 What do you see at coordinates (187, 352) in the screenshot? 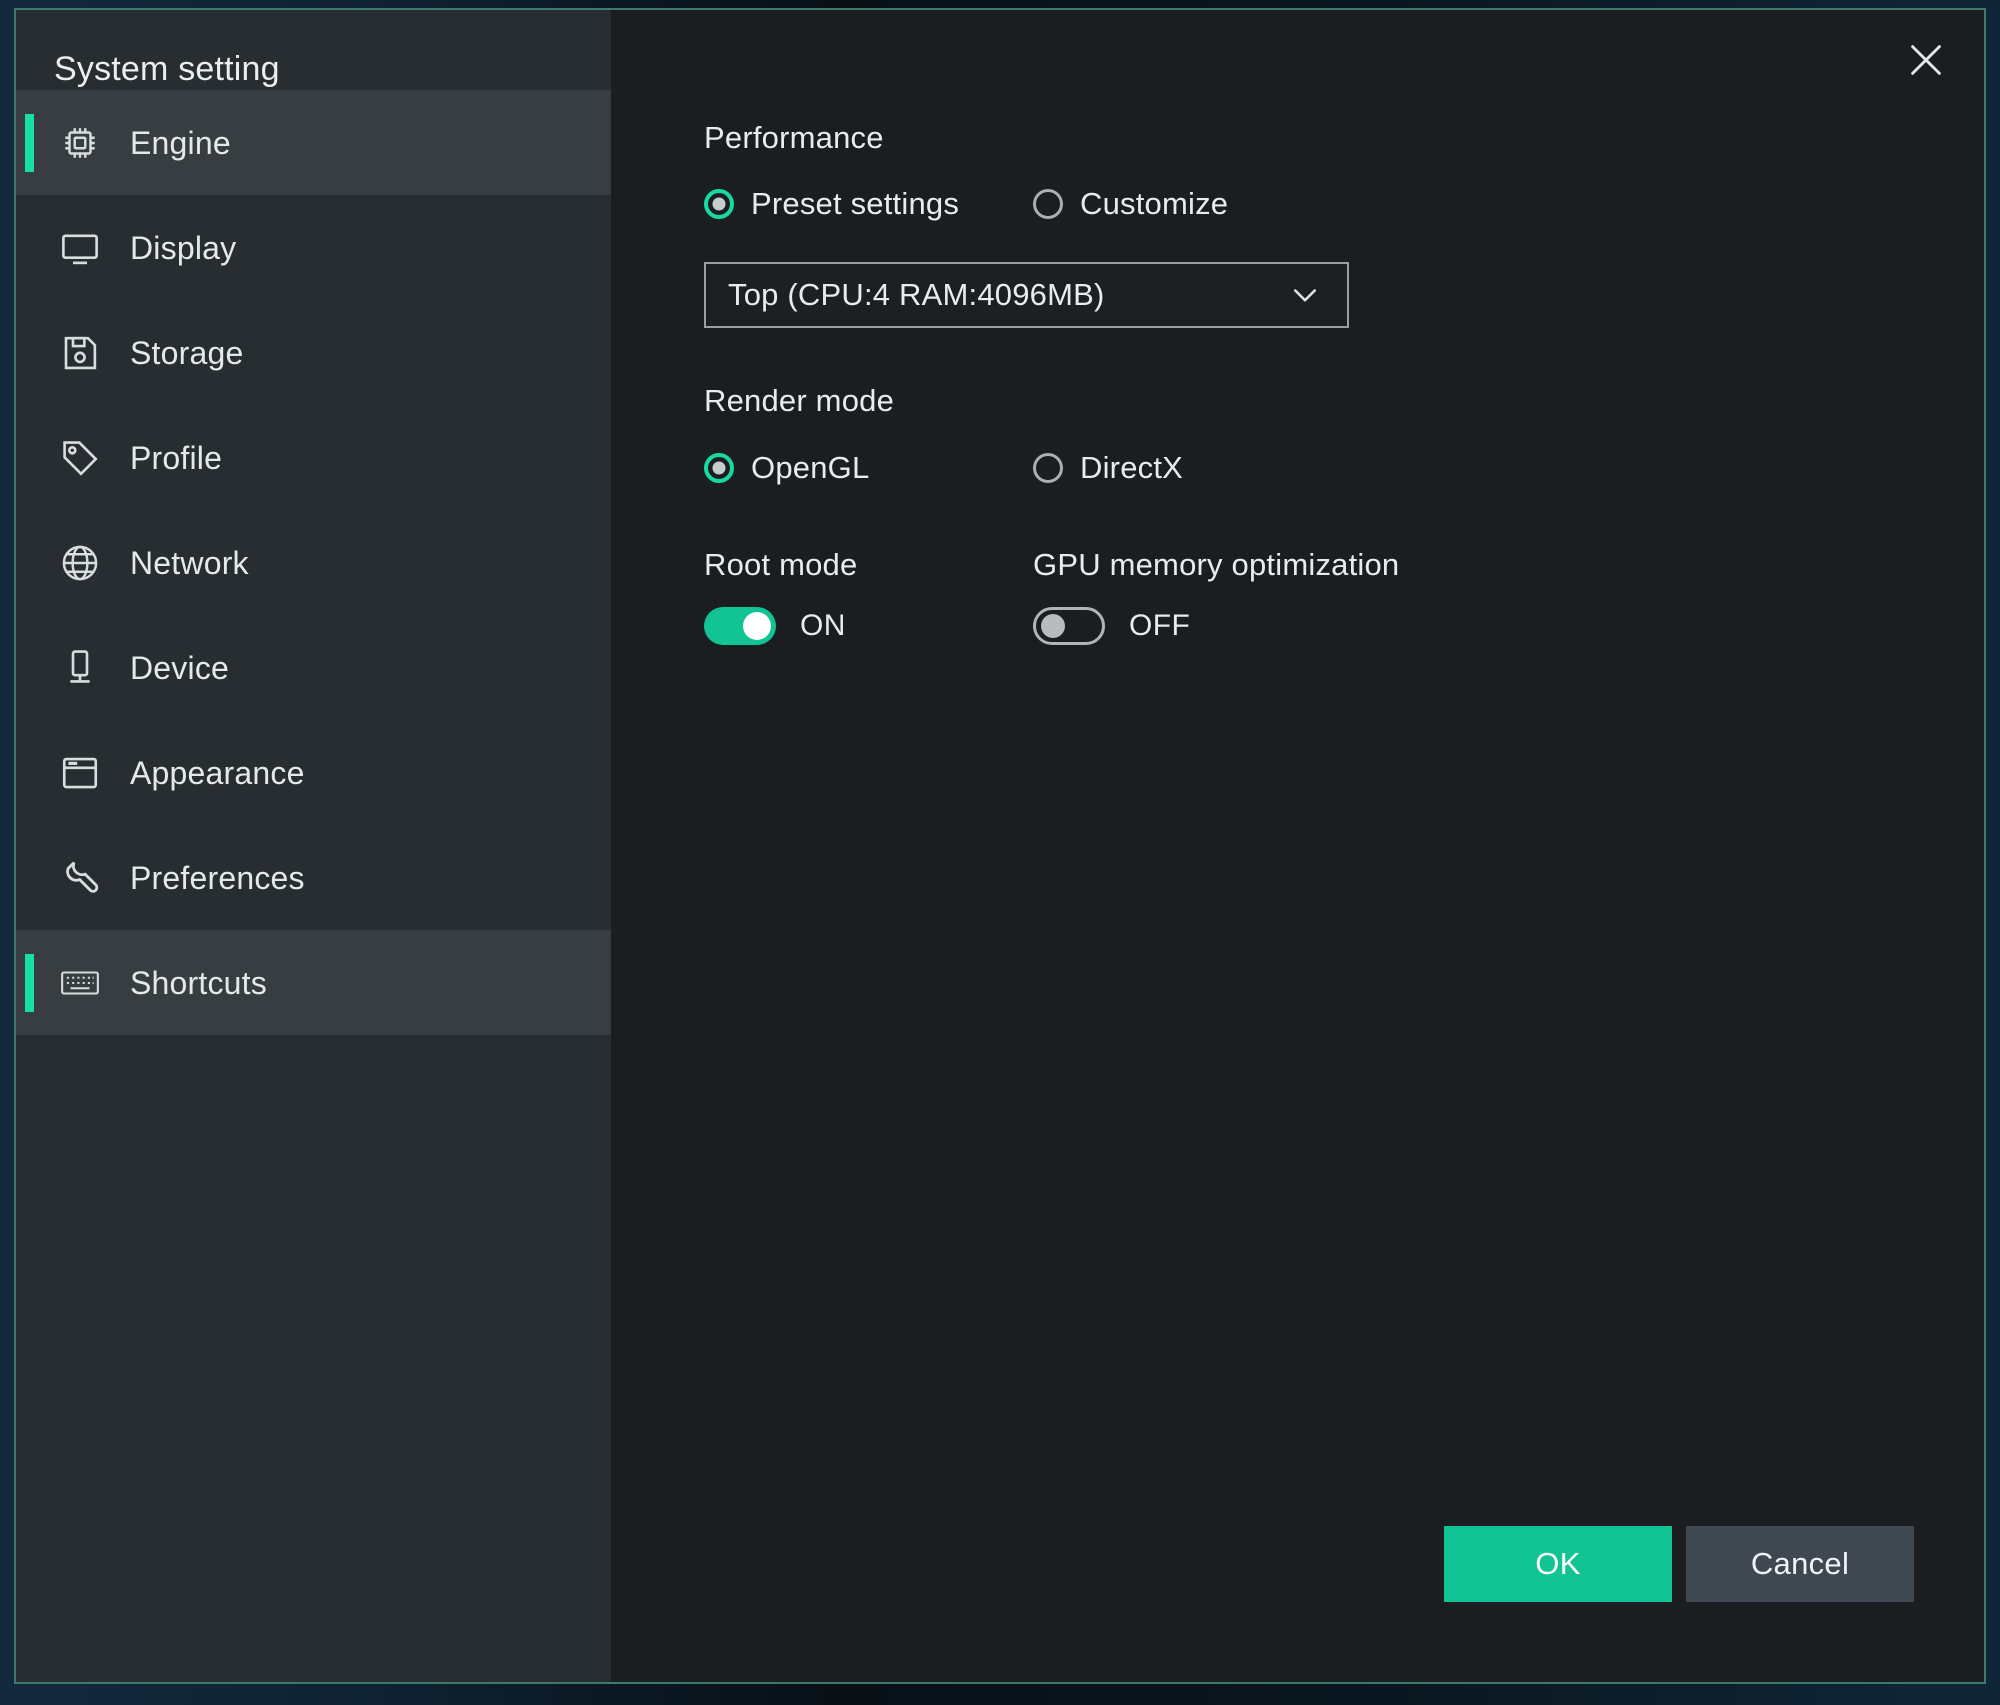
I see `sidebar-item-label: Storage` at bounding box center [187, 352].